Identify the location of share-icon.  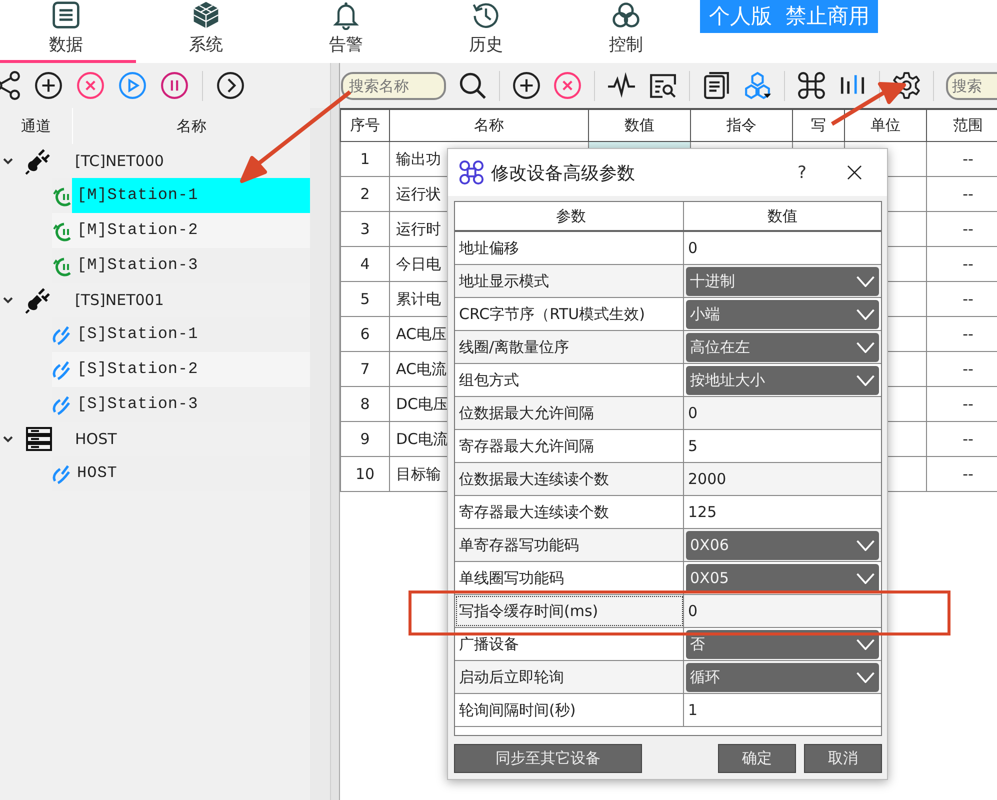
(10, 85).